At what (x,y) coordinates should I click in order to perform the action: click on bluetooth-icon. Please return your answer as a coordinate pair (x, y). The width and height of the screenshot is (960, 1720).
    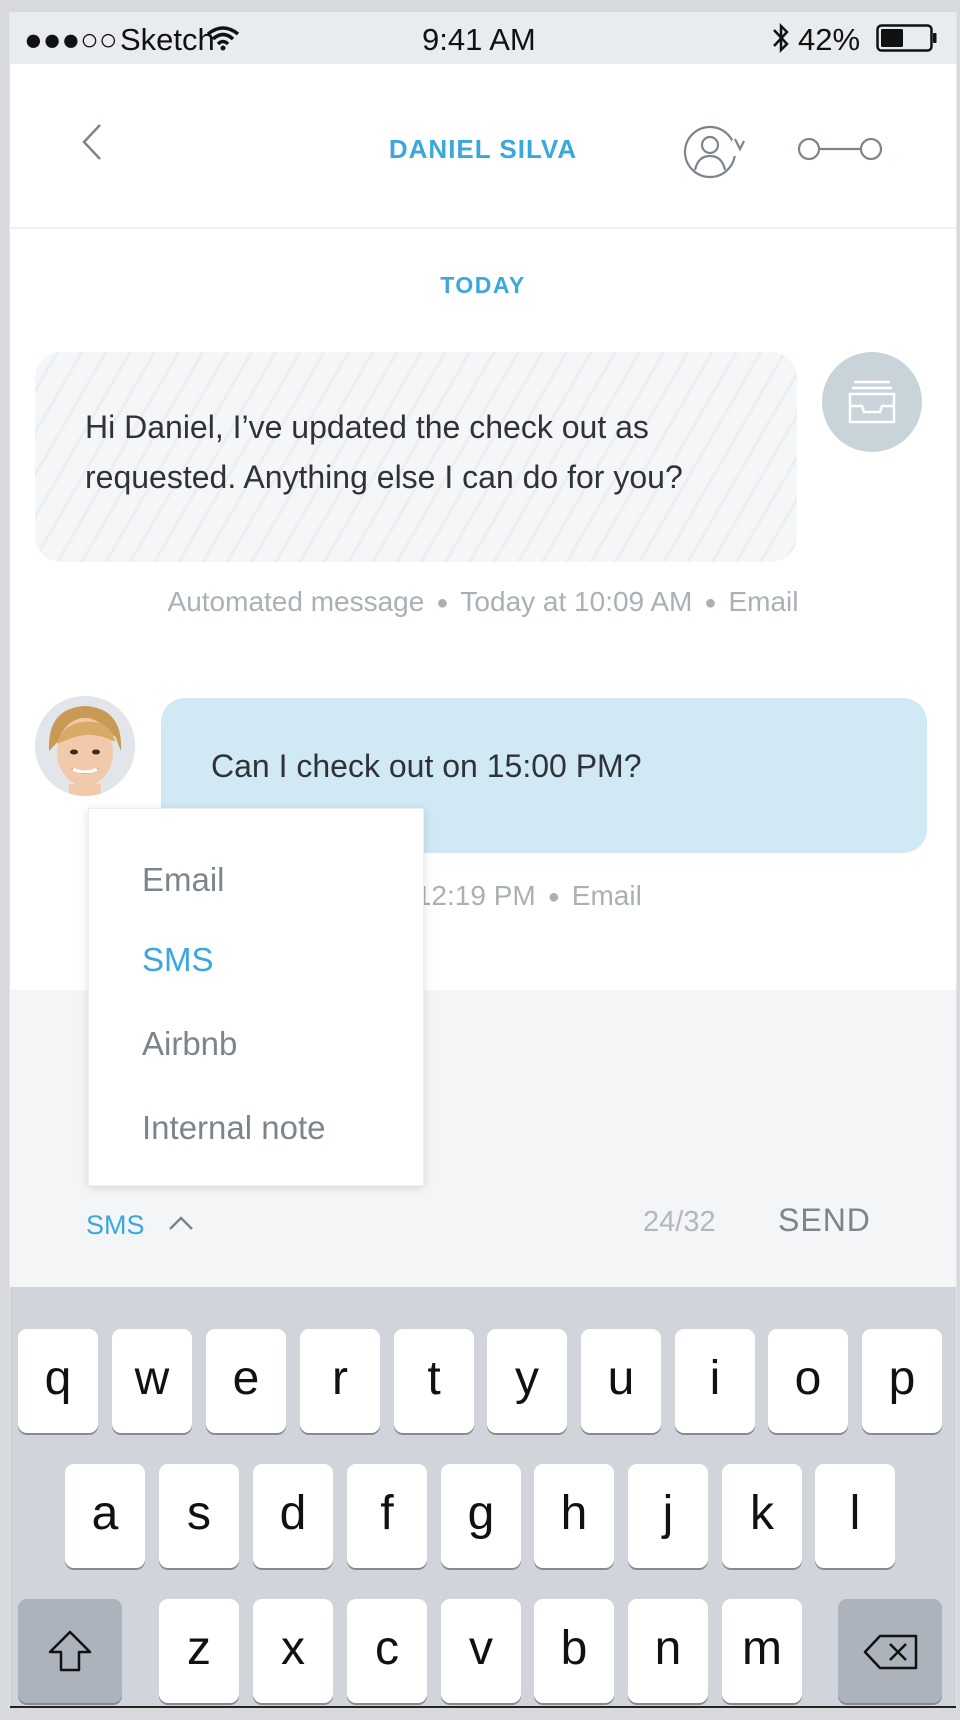
    Looking at the image, I should click on (781, 38).